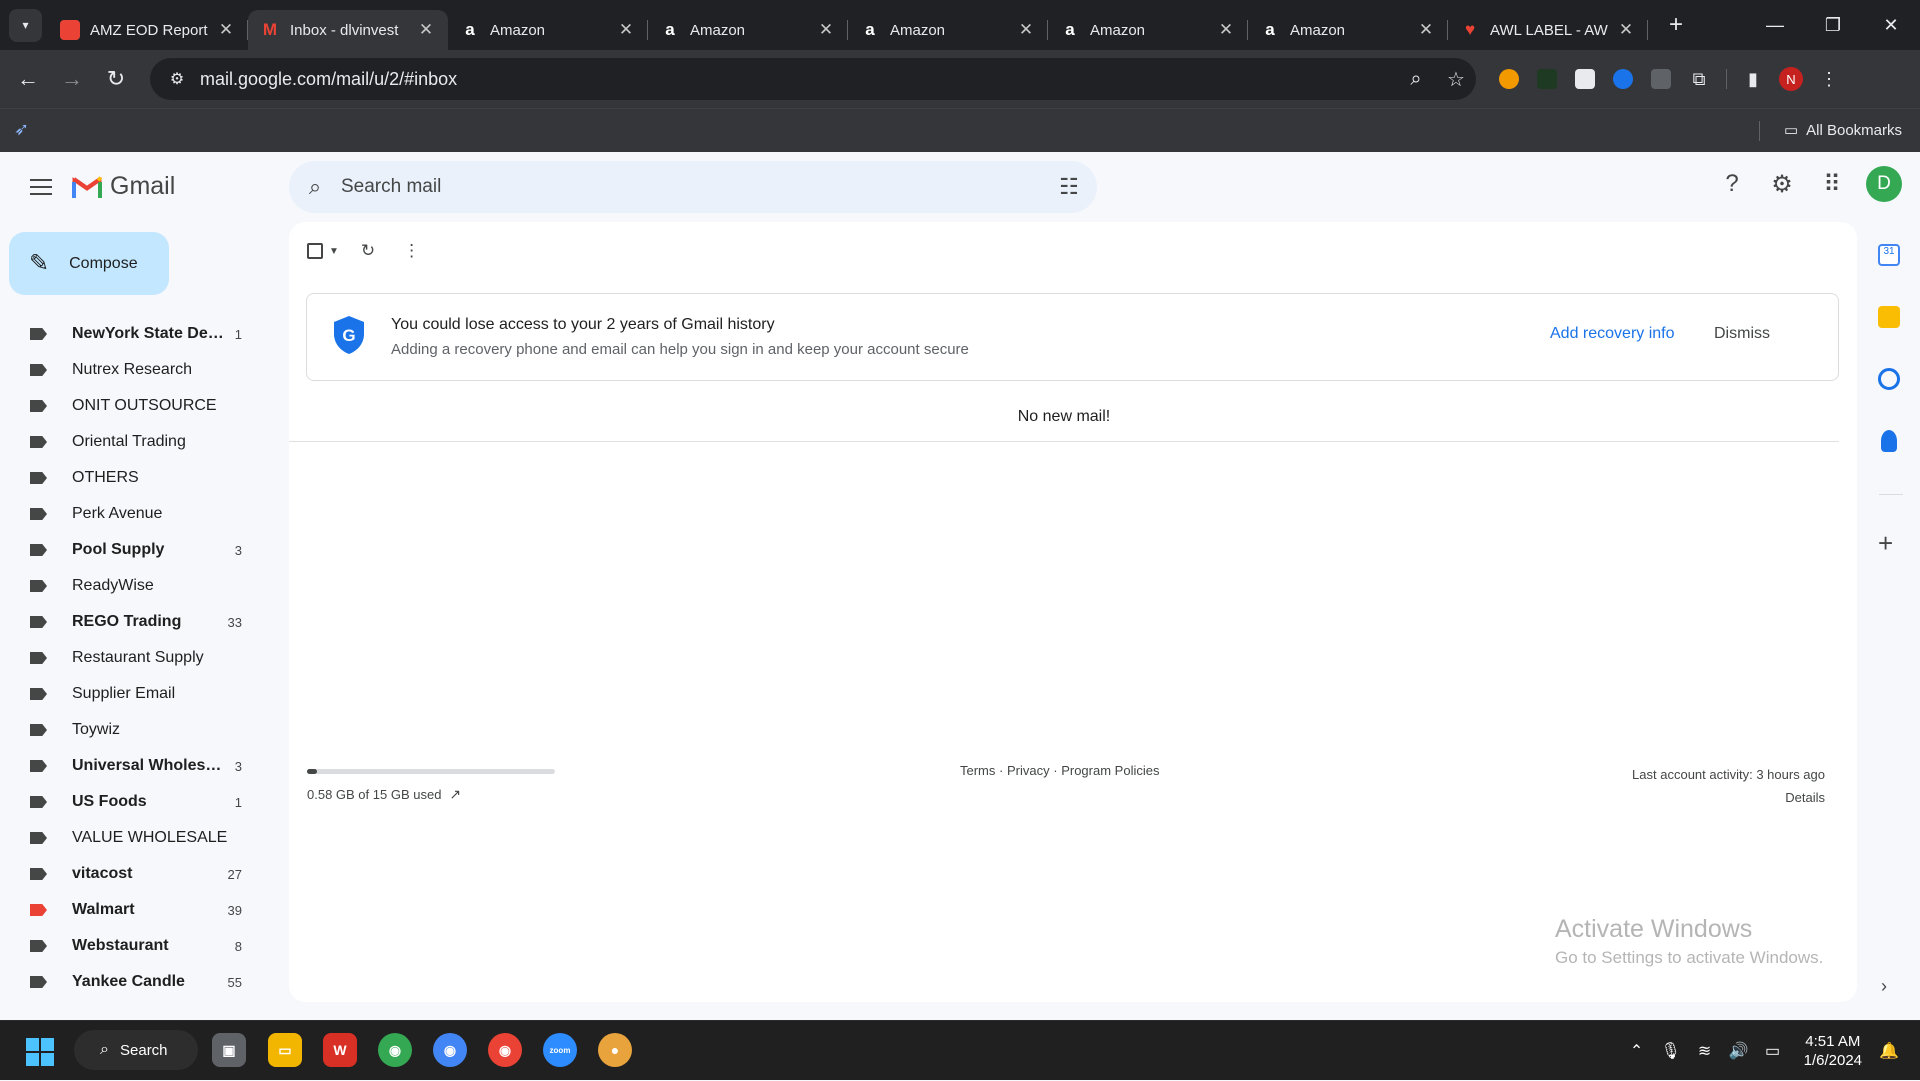  What do you see at coordinates (1753, 79) in the screenshot?
I see `side-panel-icon: ▮` at bounding box center [1753, 79].